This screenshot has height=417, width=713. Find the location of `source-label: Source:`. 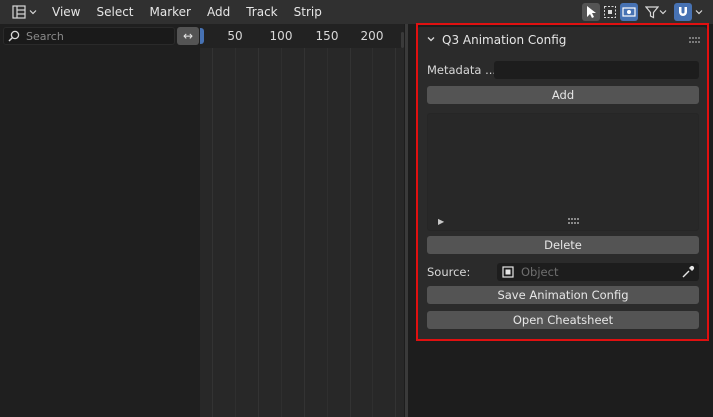

source-label: Source: is located at coordinates (449, 272).